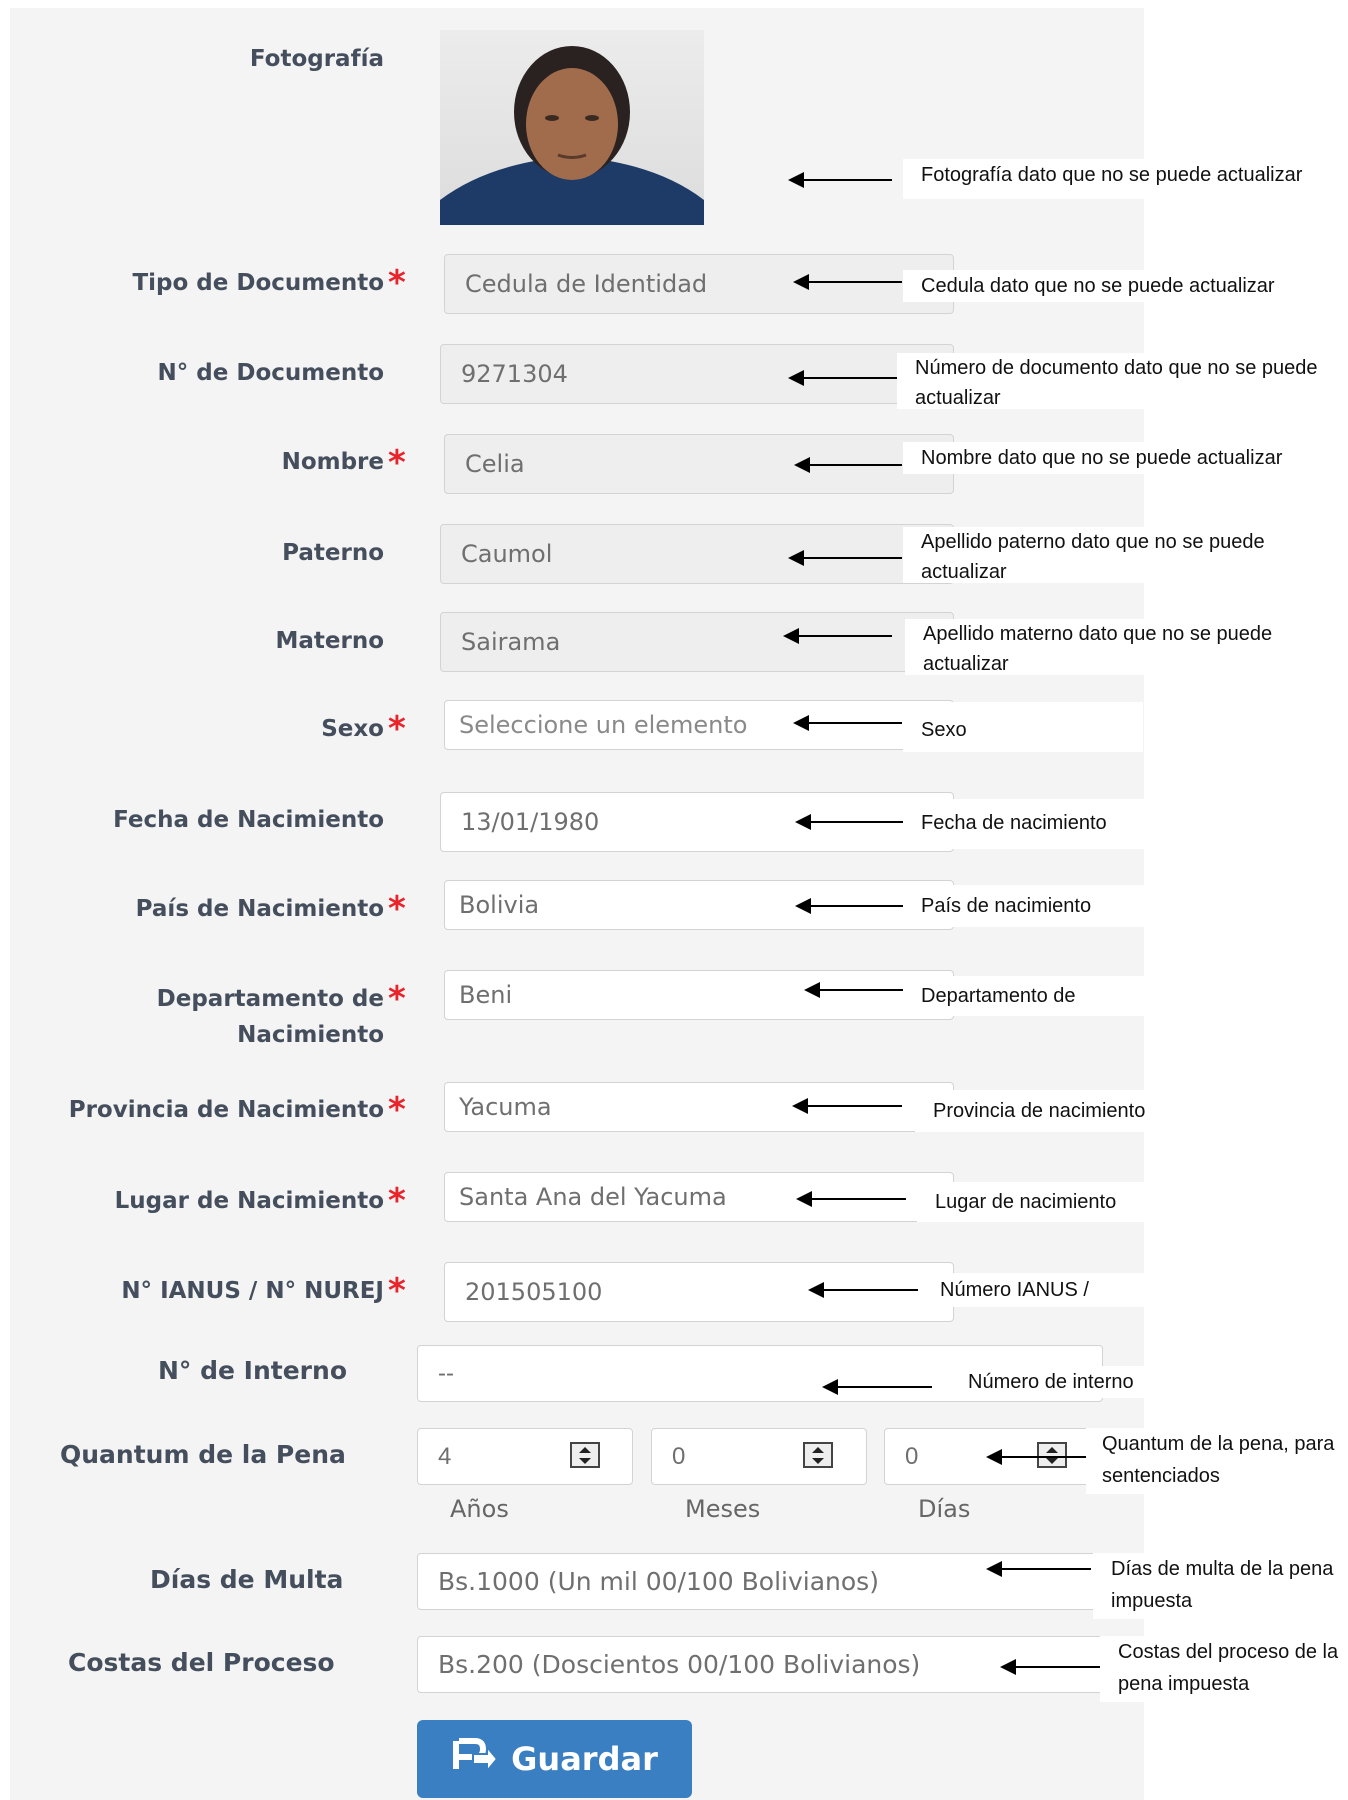 The width and height of the screenshot is (1348, 1800). Describe the element at coordinates (1220, 1586) in the screenshot. I see `note-dias-multa: Días de multa de la pena impuesta` at that location.